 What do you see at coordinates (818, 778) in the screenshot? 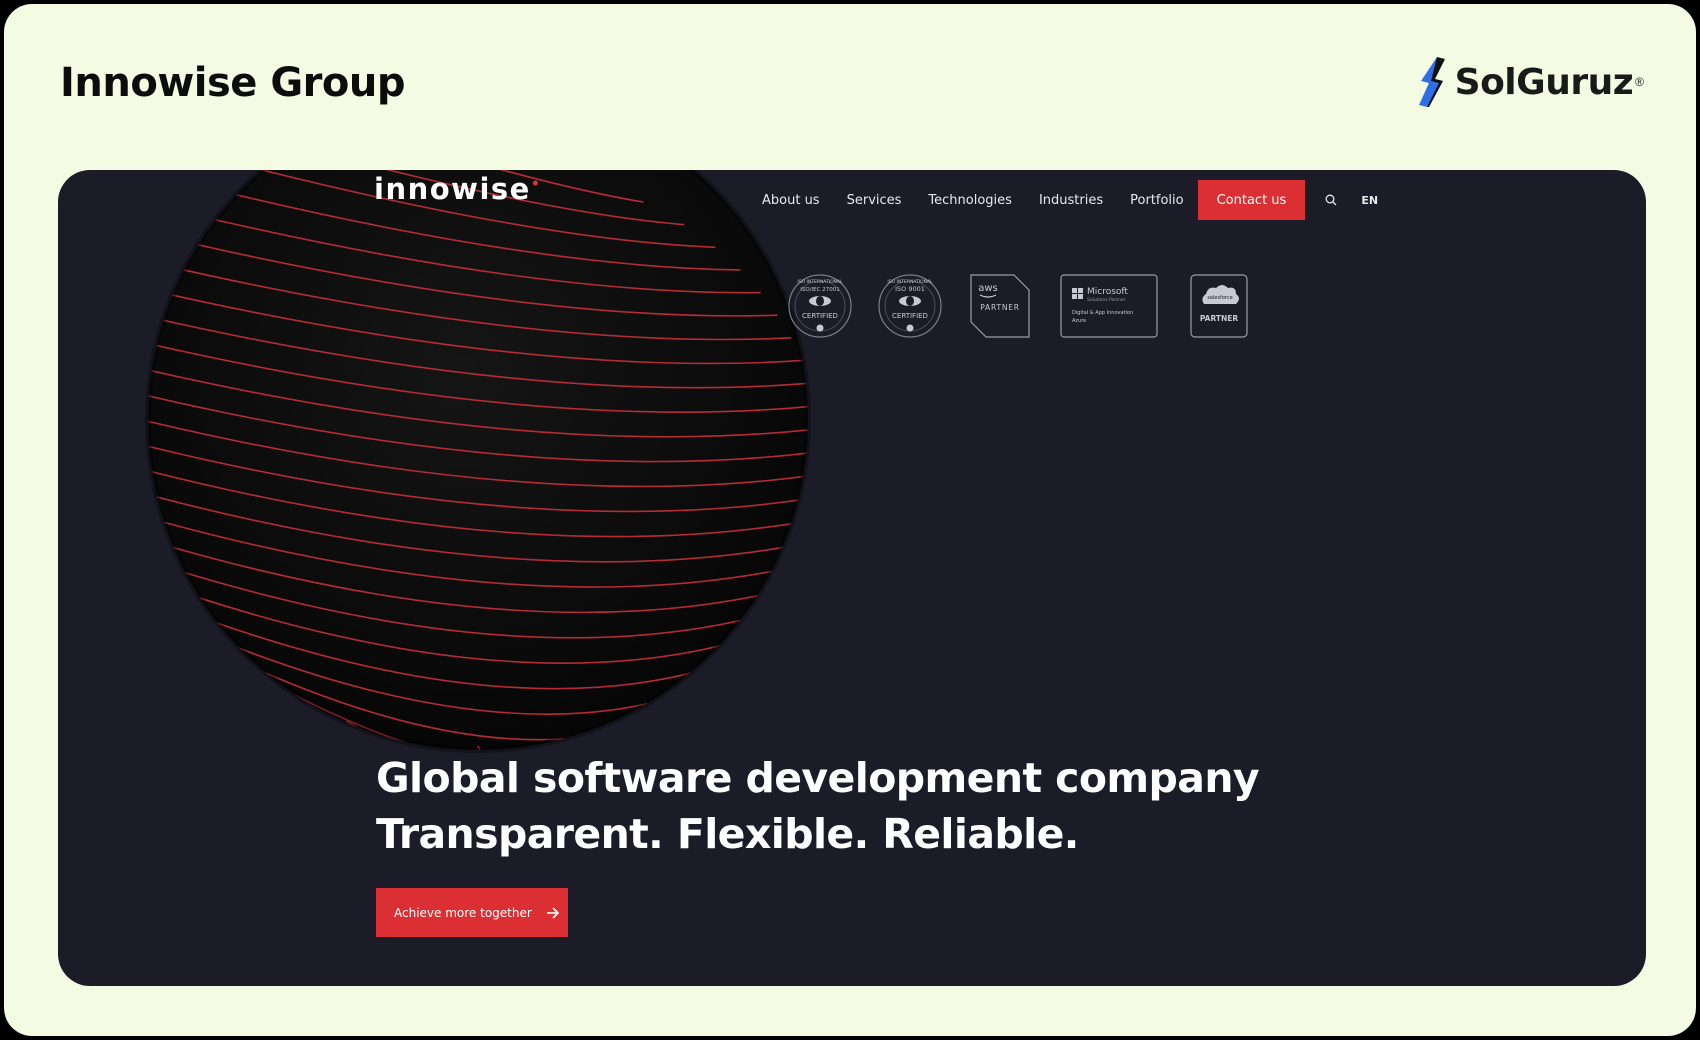
I see `hero-line-1: Global software development company` at bounding box center [818, 778].